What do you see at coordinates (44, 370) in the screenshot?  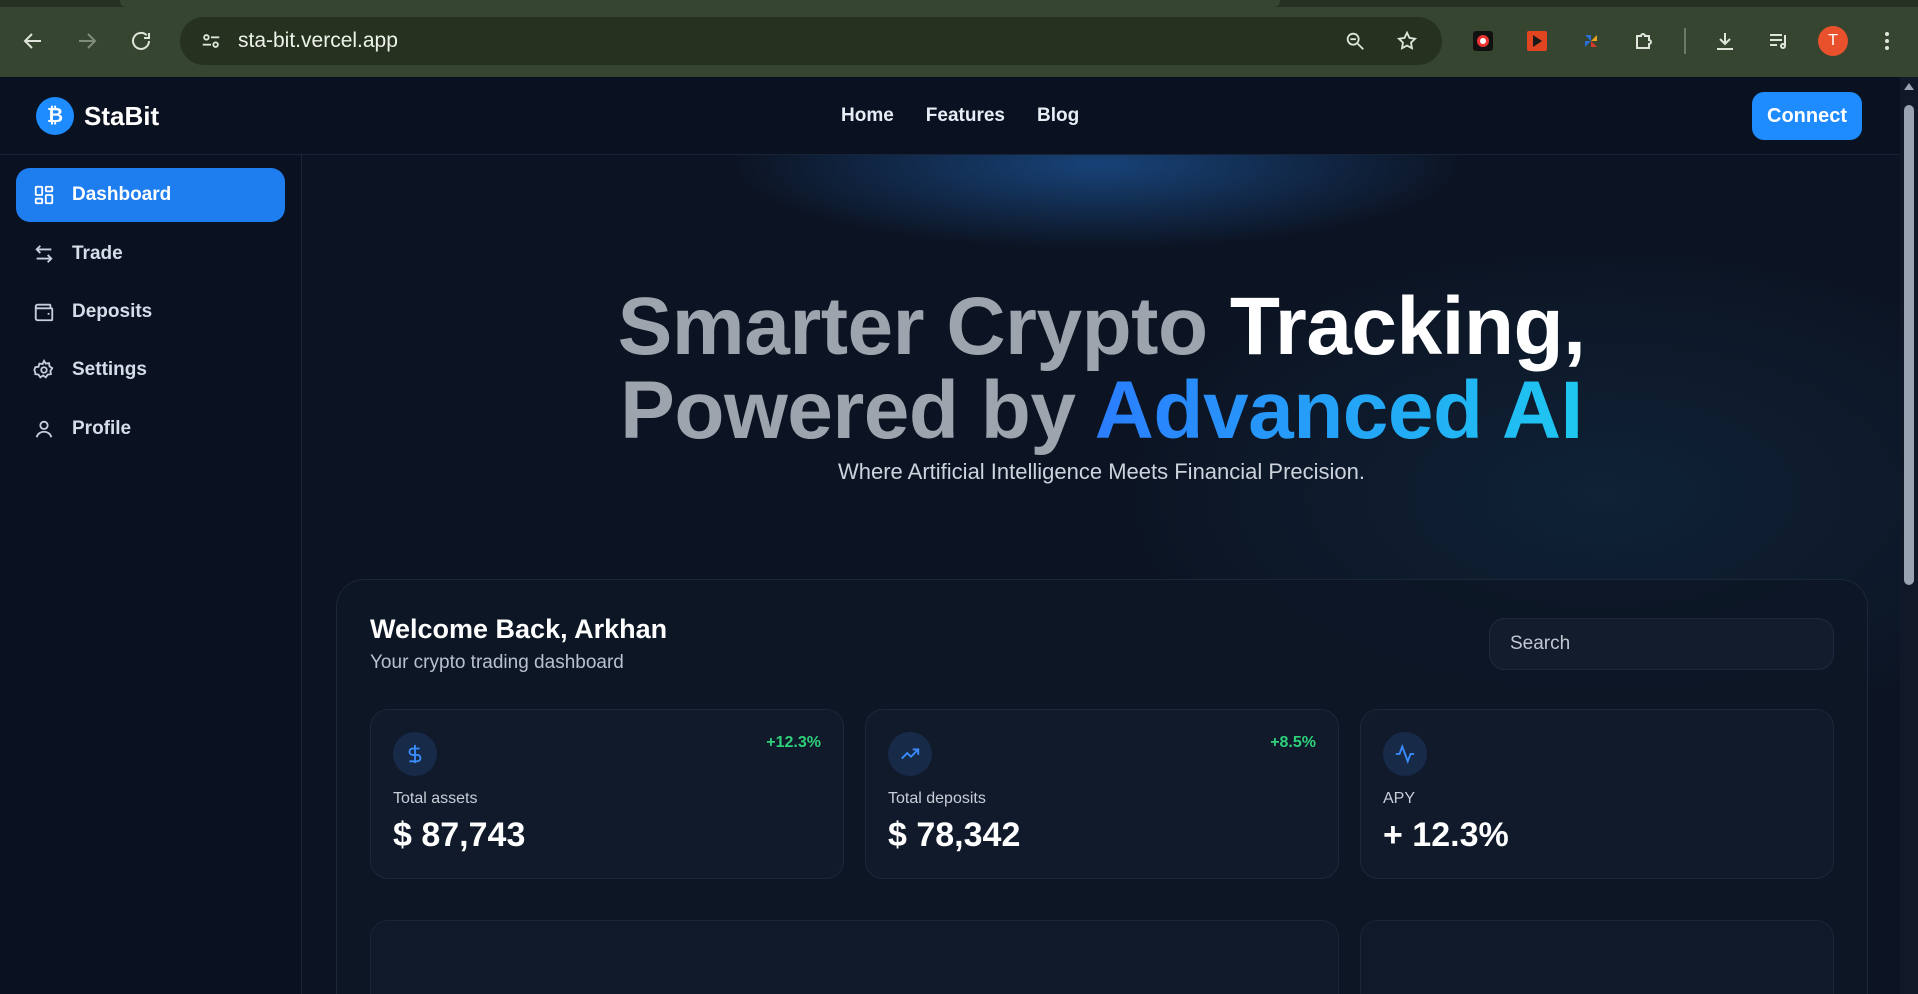 I see `gear-icon` at bounding box center [44, 370].